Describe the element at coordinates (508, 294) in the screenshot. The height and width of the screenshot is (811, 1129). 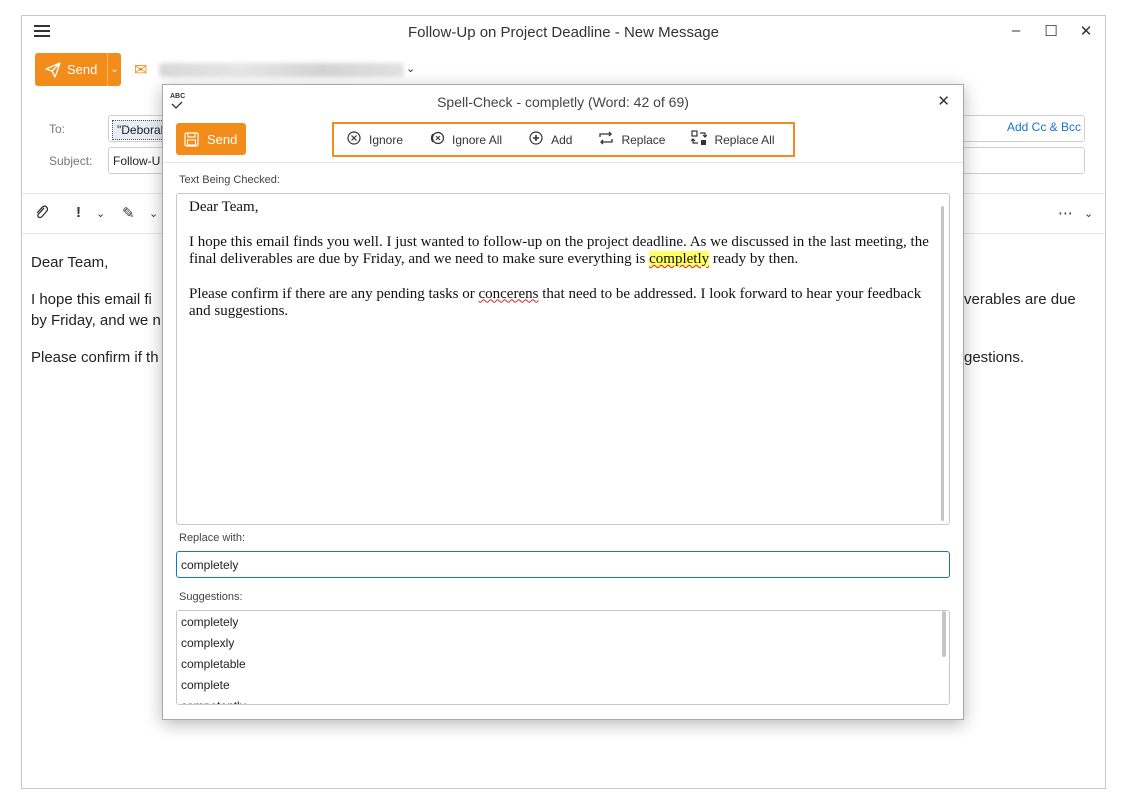
I see `misspelled-word: concerens` at that location.